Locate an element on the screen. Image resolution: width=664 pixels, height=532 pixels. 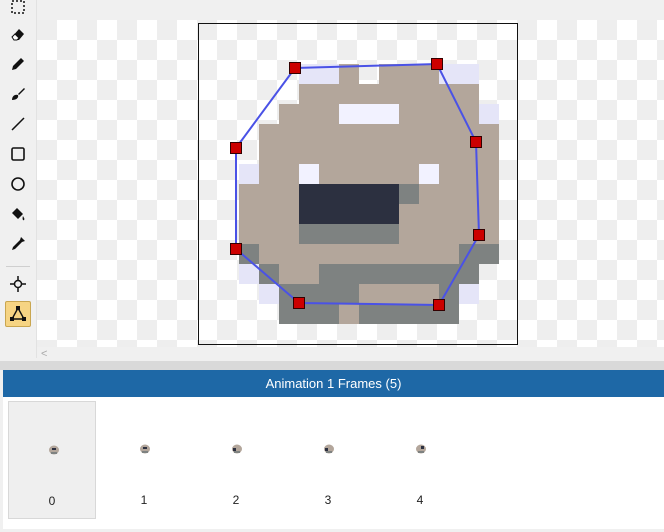
line-icon is located at coordinates (18, 124).